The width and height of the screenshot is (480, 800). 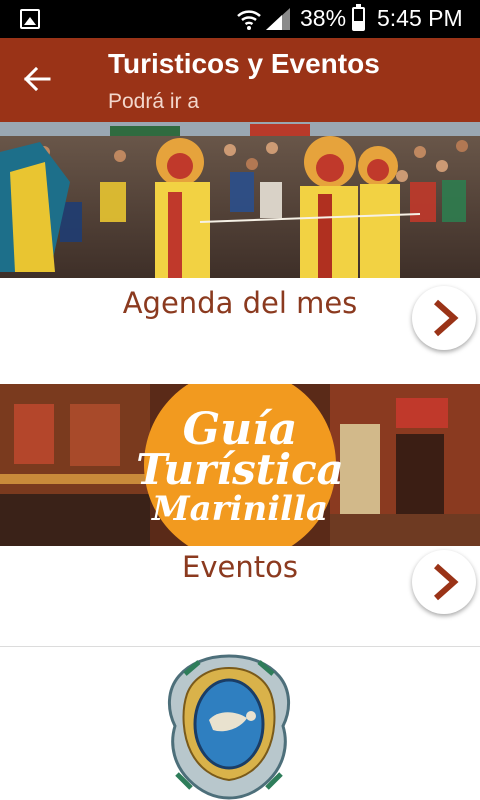 What do you see at coordinates (240, 646) in the screenshot?
I see `divider` at bounding box center [240, 646].